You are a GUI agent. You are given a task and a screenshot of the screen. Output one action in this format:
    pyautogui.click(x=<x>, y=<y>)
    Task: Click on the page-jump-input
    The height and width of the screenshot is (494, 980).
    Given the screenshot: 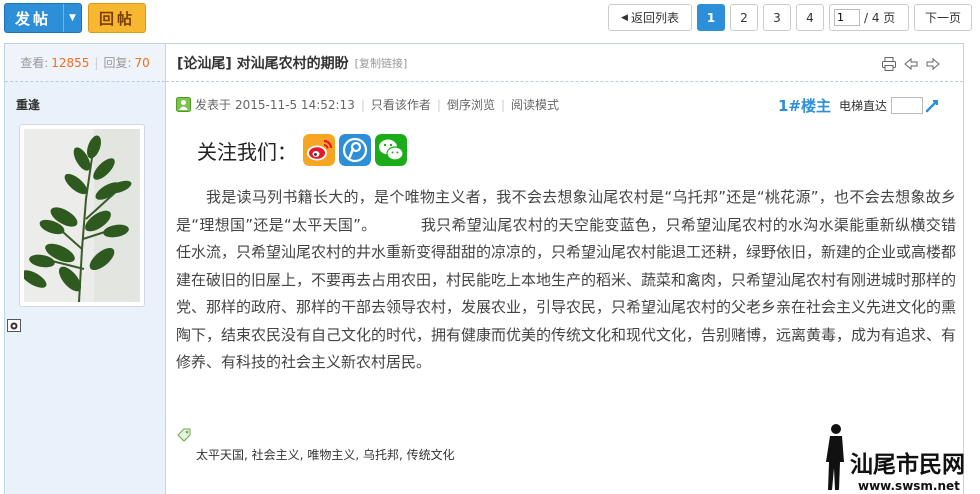 What is the action you would take?
    pyautogui.click(x=847, y=17)
    